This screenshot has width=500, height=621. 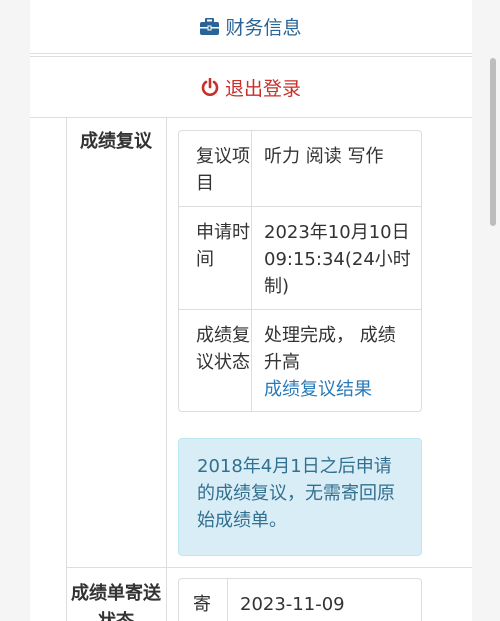 I want to click on mail-detail-table: 寄 2023-11-09, so click(x=300, y=599).